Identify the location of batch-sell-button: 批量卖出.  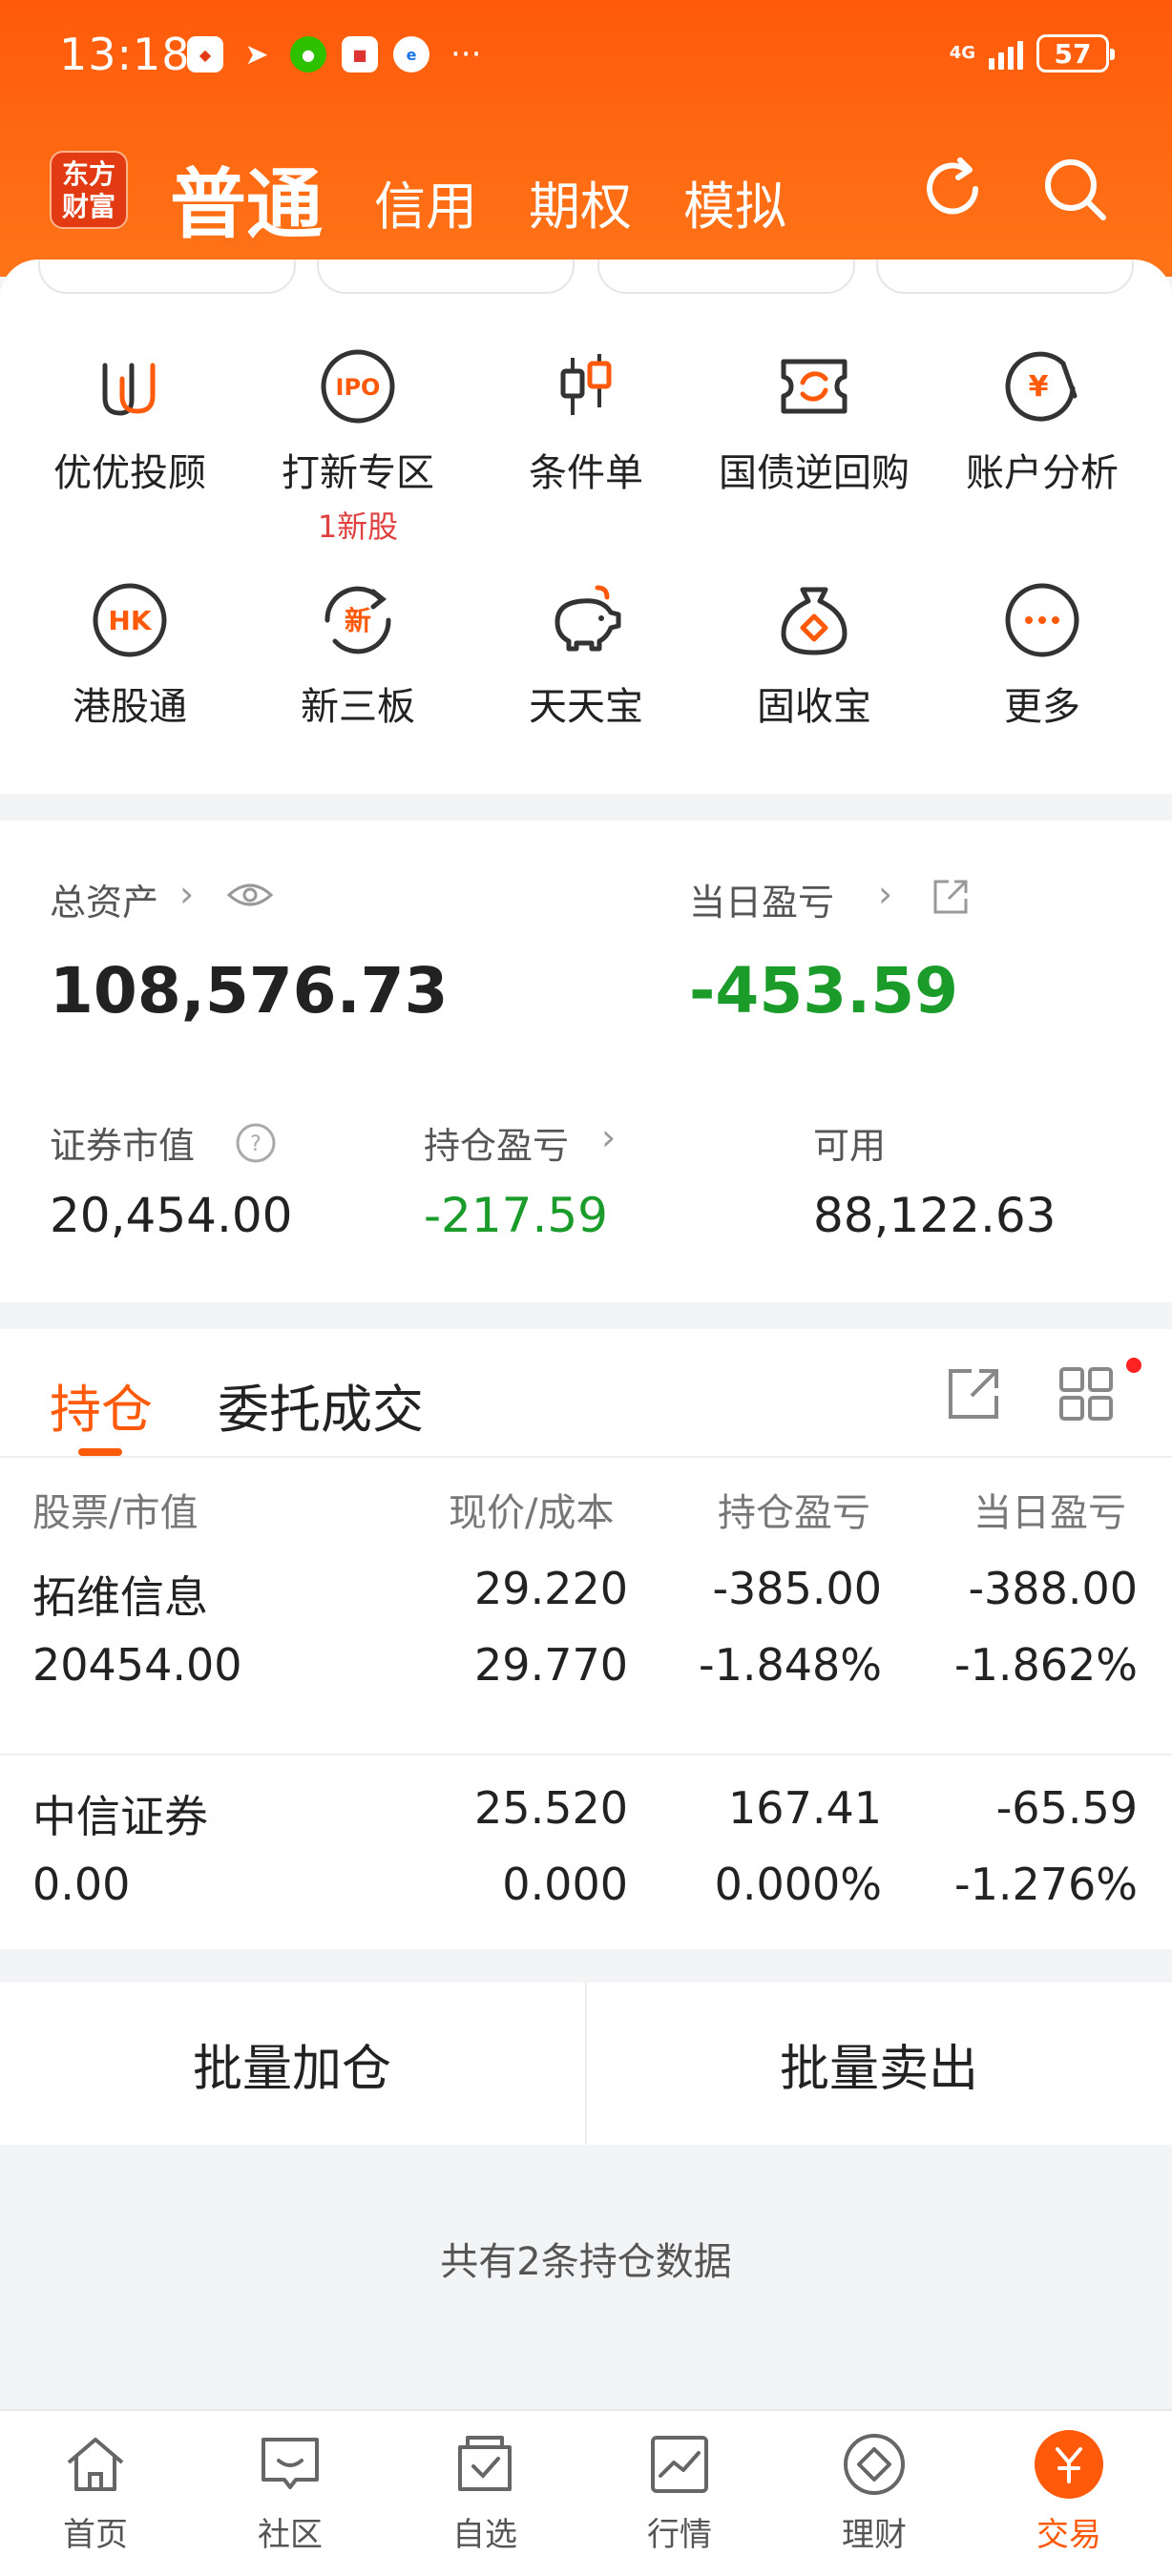
(879, 2064).